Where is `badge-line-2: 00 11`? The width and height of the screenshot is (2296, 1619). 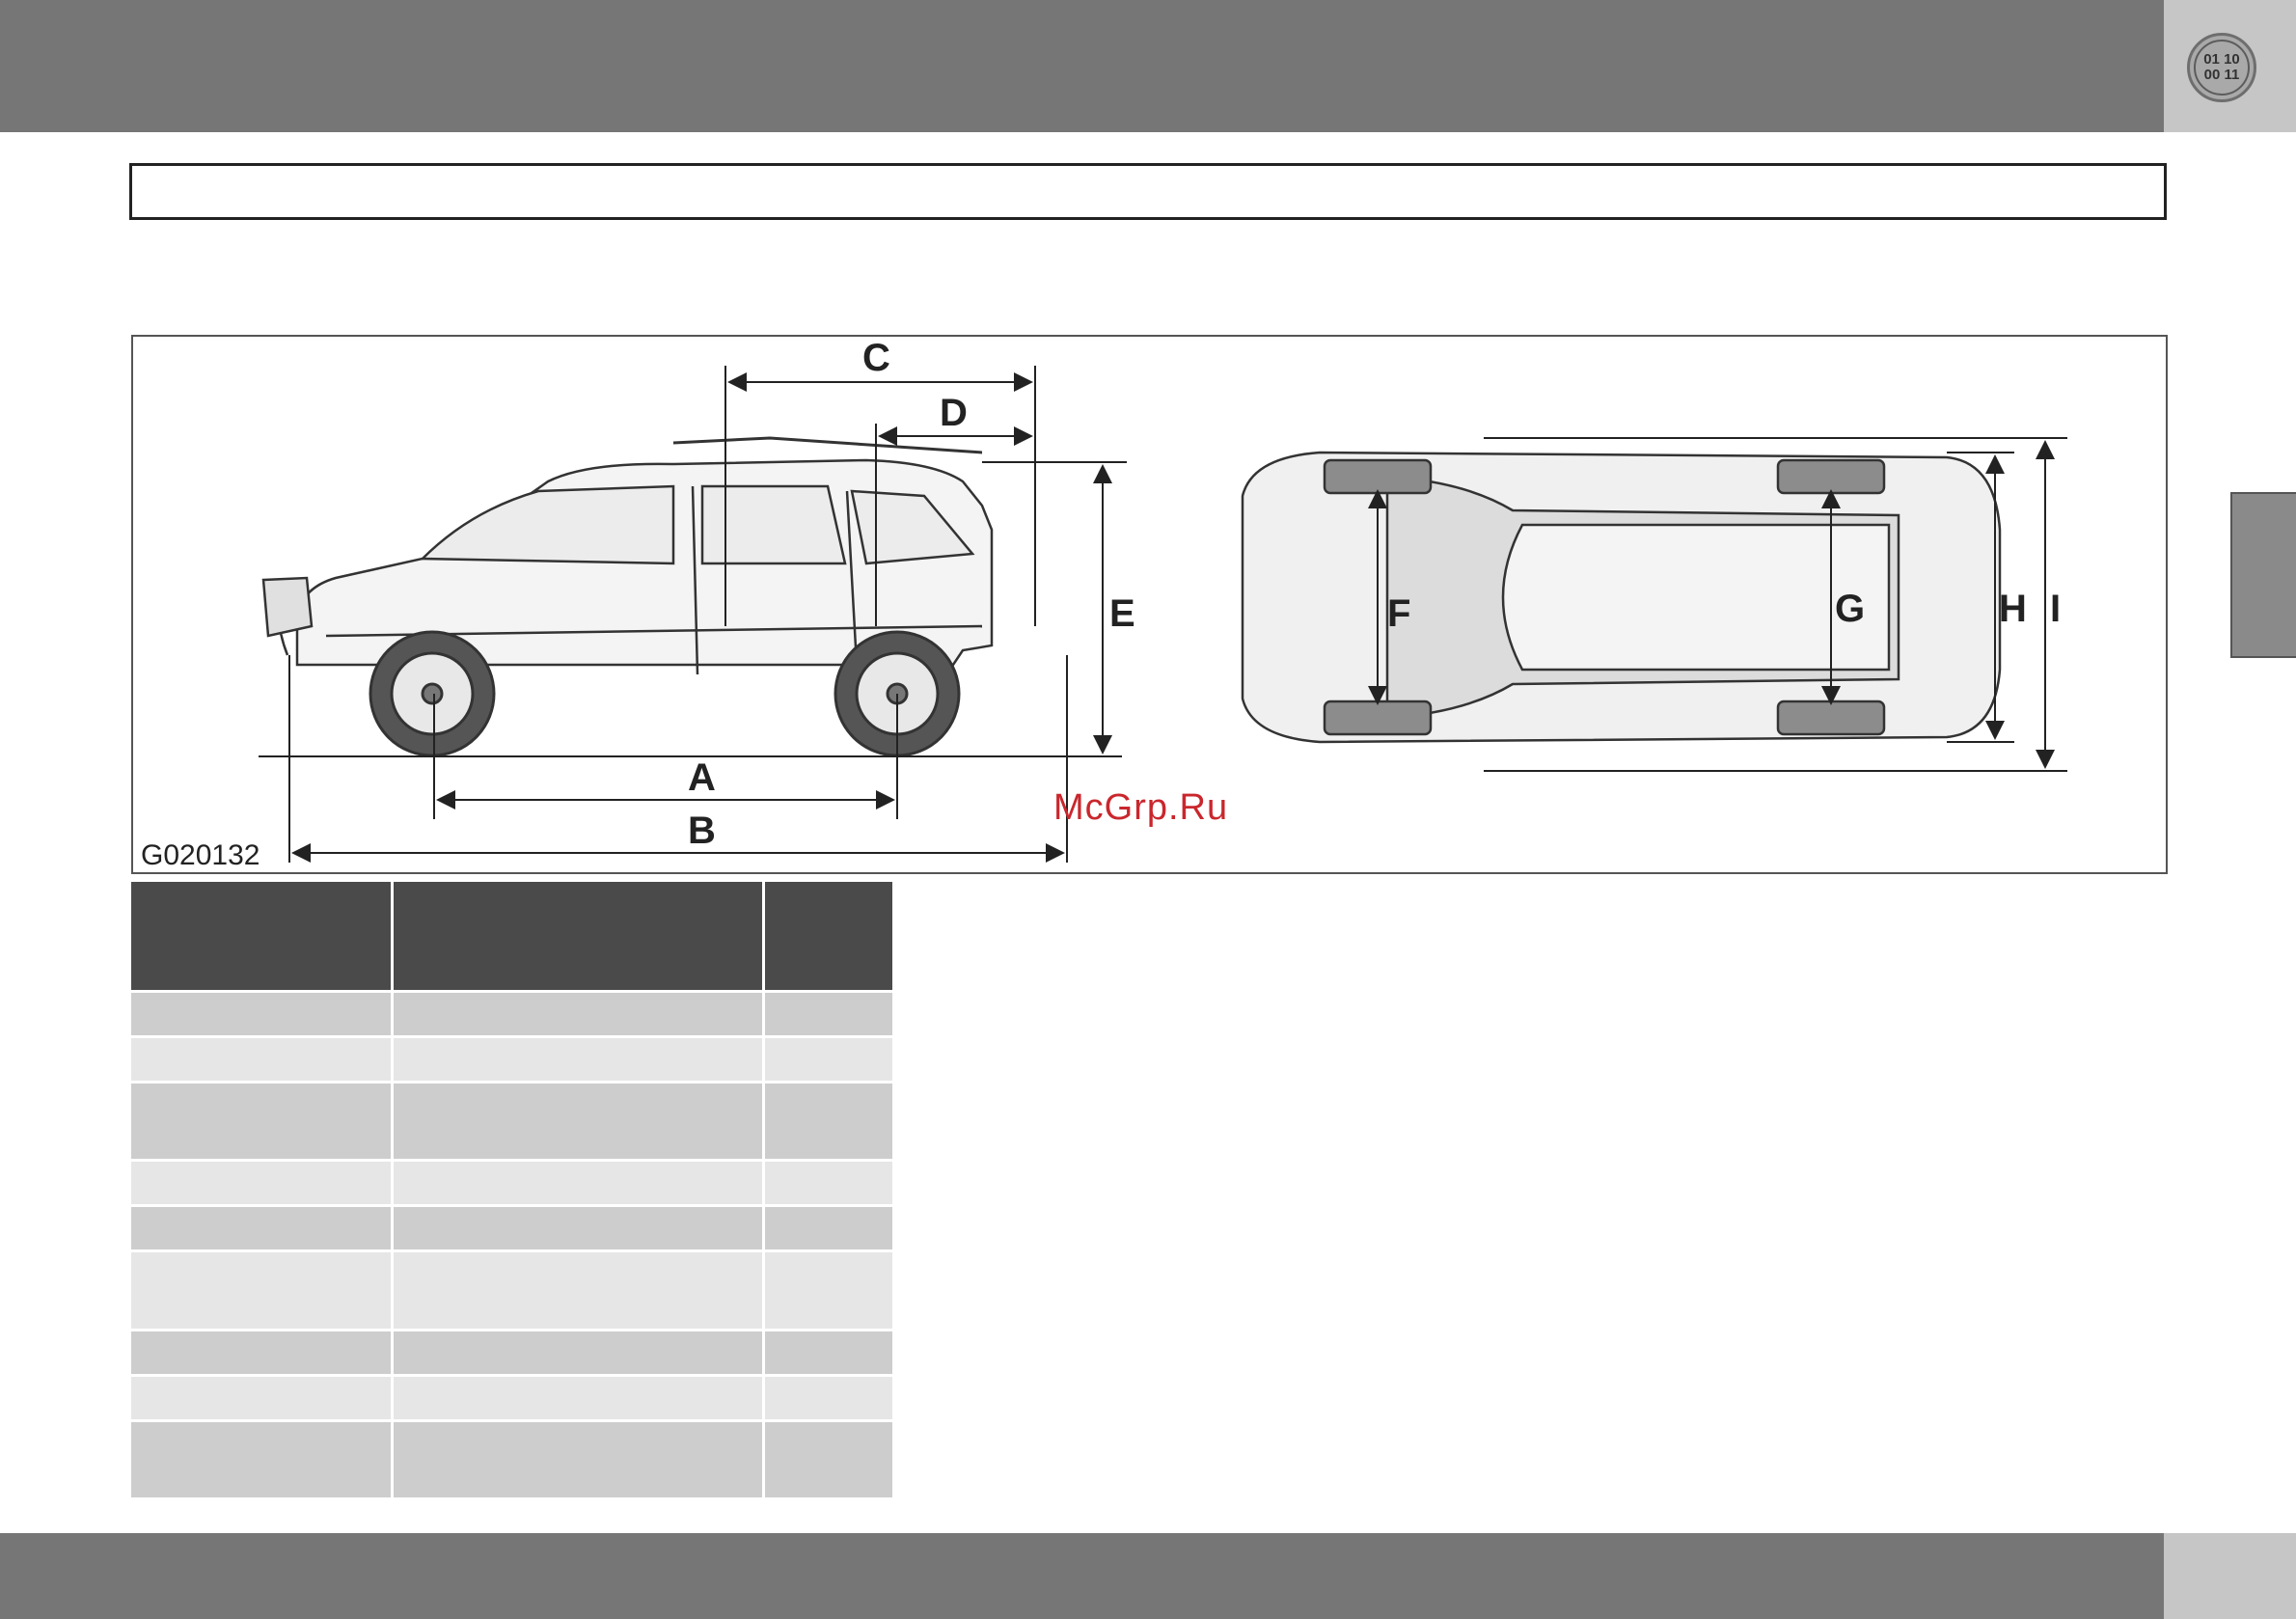 badge-line-2: 00 11 is located at coordinates (2221, 75).